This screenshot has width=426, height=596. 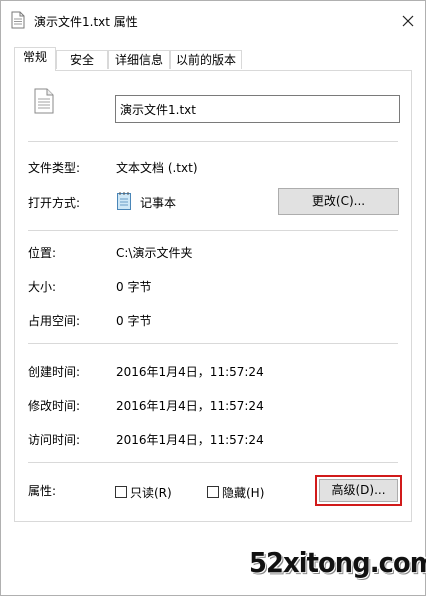 What do you see at coordinates (35, 59) in the screenshot?
I see `tab-general: 常规` at bounding box center [35, 59].